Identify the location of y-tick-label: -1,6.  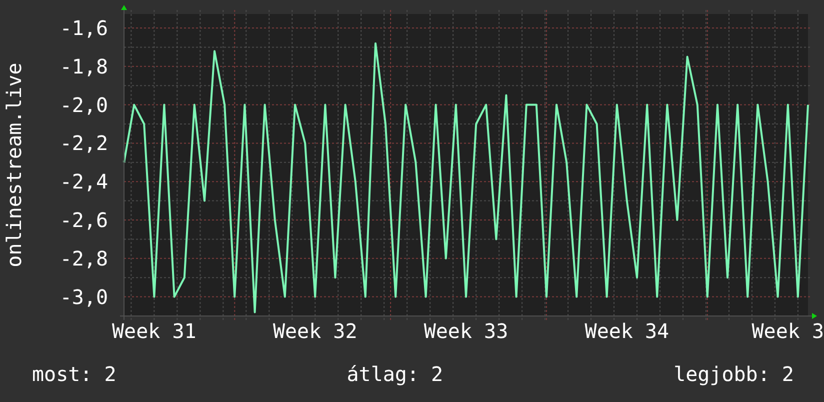
(84, 28).